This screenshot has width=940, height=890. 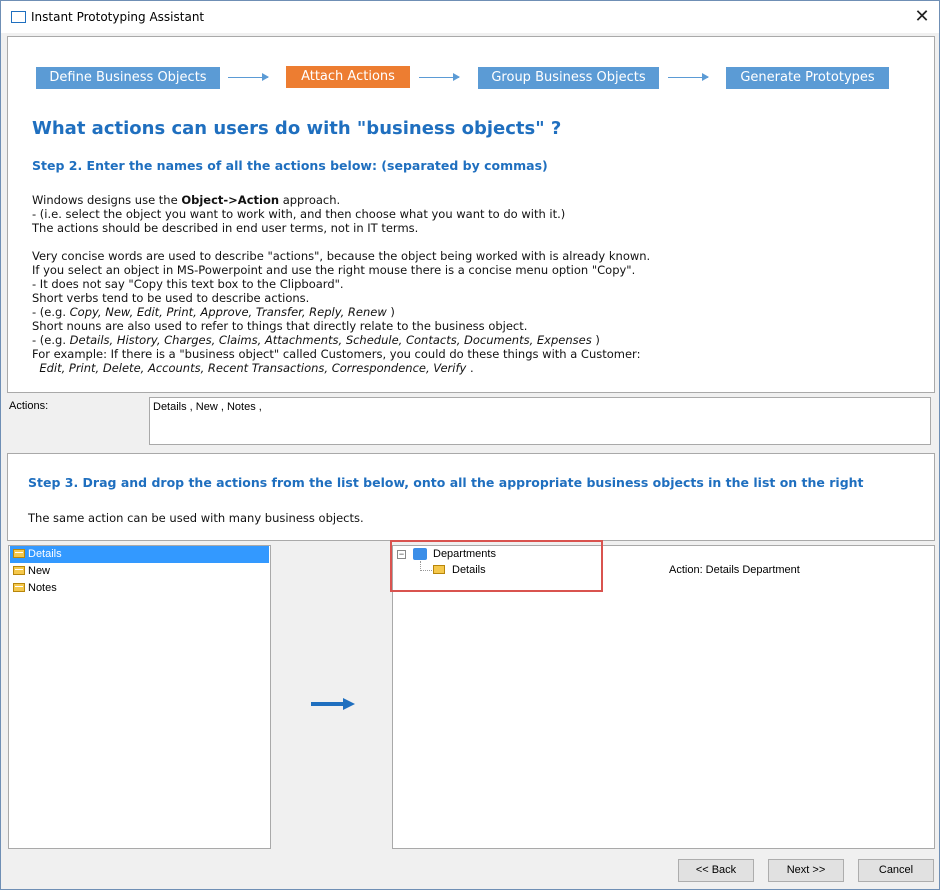 I want to click on step-group-business-objects: Group Business Objects, so click(x=568, y=78).